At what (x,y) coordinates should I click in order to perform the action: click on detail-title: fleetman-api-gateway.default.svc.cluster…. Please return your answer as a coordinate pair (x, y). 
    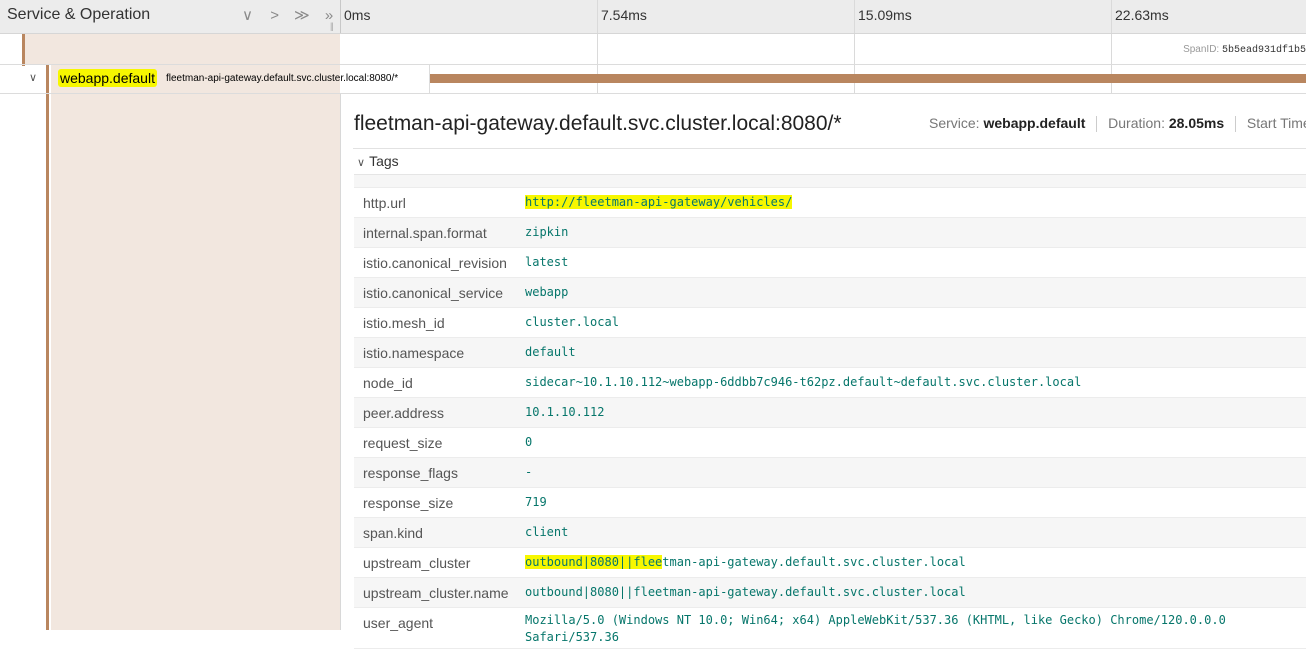
    Looking at the image, I should click on (598, 123).